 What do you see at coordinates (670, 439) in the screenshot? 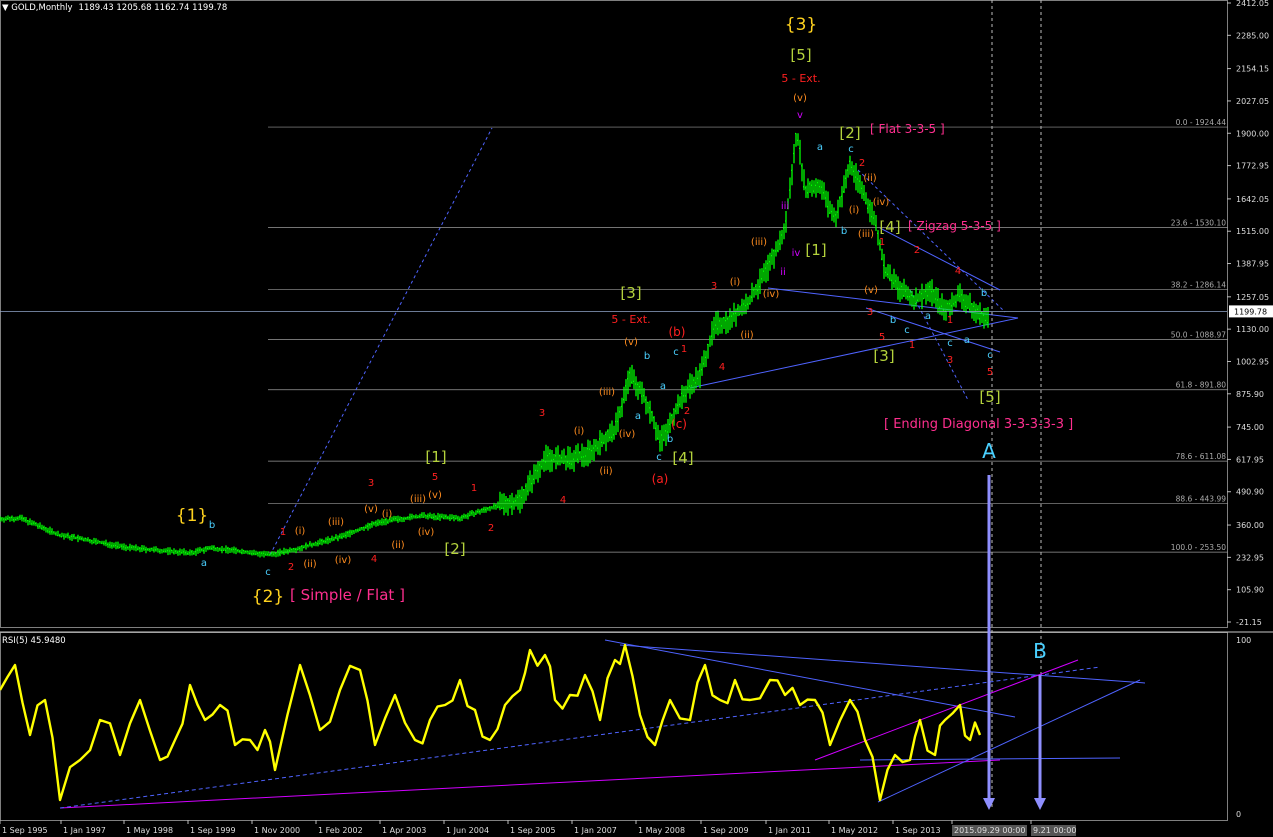
I see `wave-marker: b` at bounding box center [670, 439].